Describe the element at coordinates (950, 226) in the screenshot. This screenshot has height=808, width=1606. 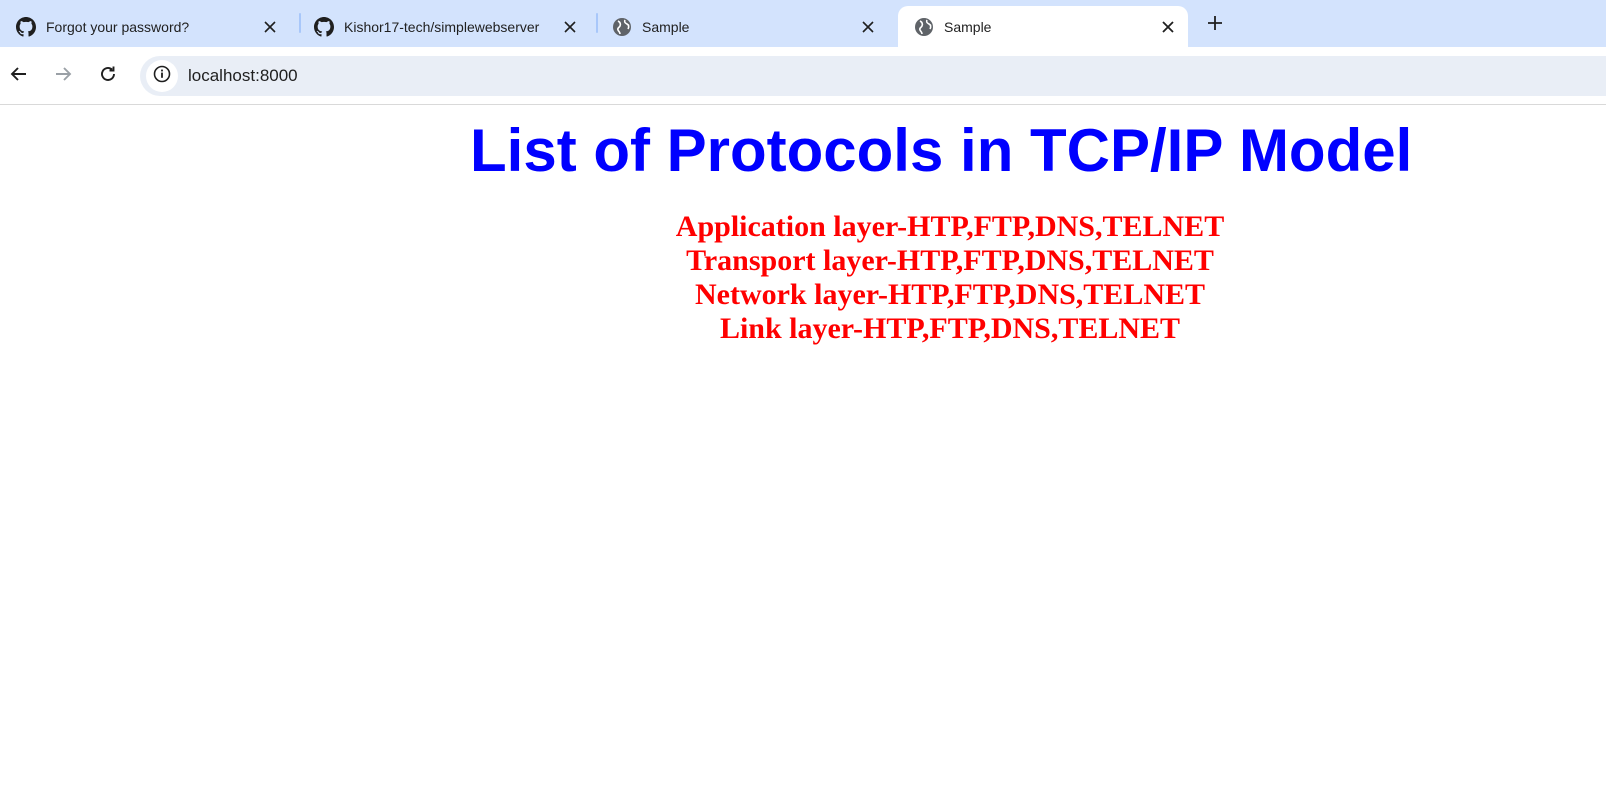
I see `protocol-item-application: Application layer-HTP,FTP,DNS,TELNET` at that location.